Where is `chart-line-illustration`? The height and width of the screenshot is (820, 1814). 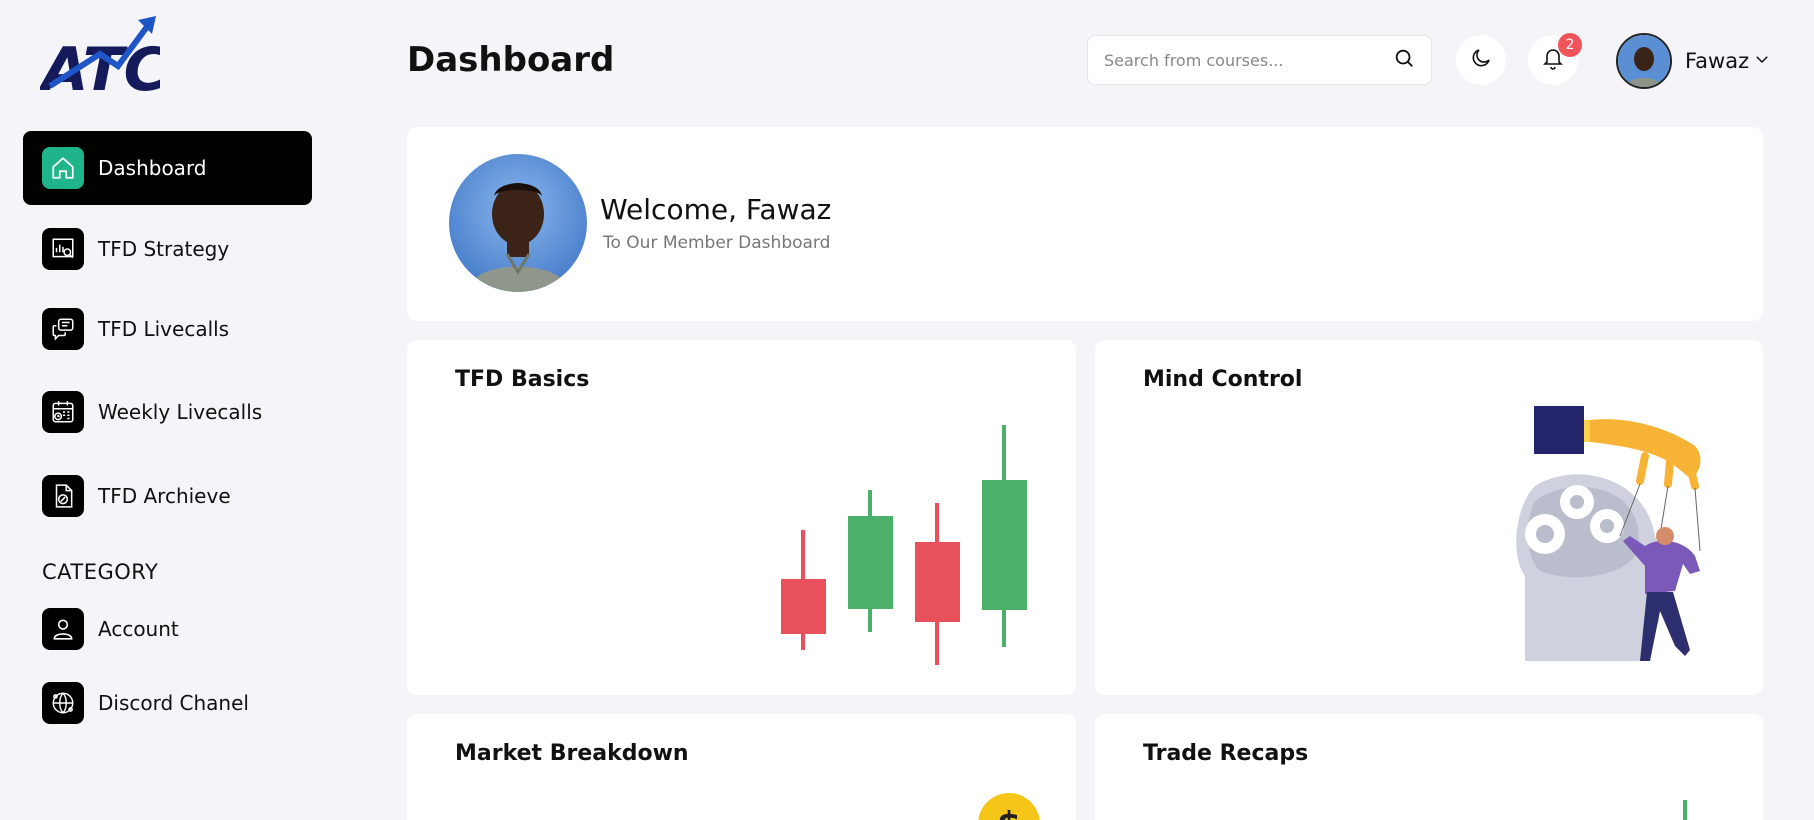
chart-line-illustration is located at coordinates (1685, 810).